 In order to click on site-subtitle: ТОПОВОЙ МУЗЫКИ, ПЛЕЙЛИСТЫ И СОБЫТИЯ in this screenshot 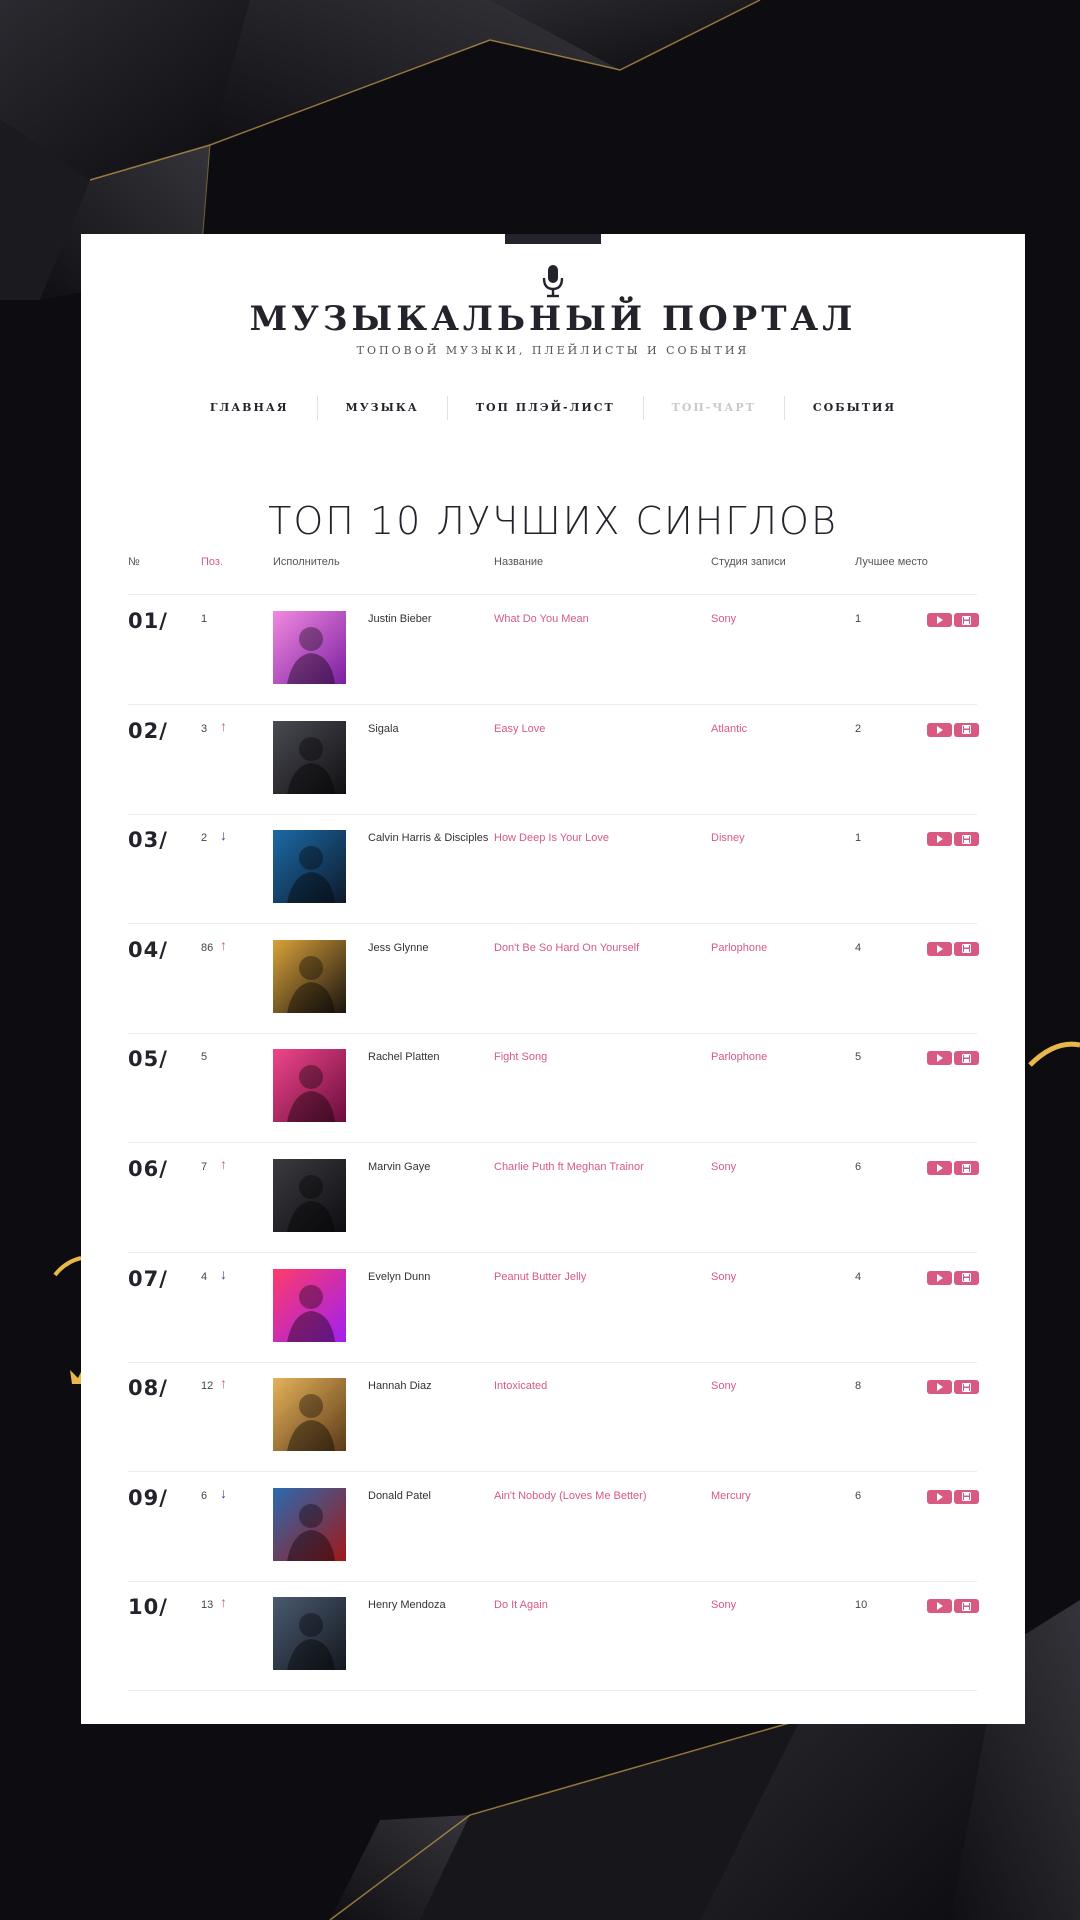, I will do `click(553, 350)`.